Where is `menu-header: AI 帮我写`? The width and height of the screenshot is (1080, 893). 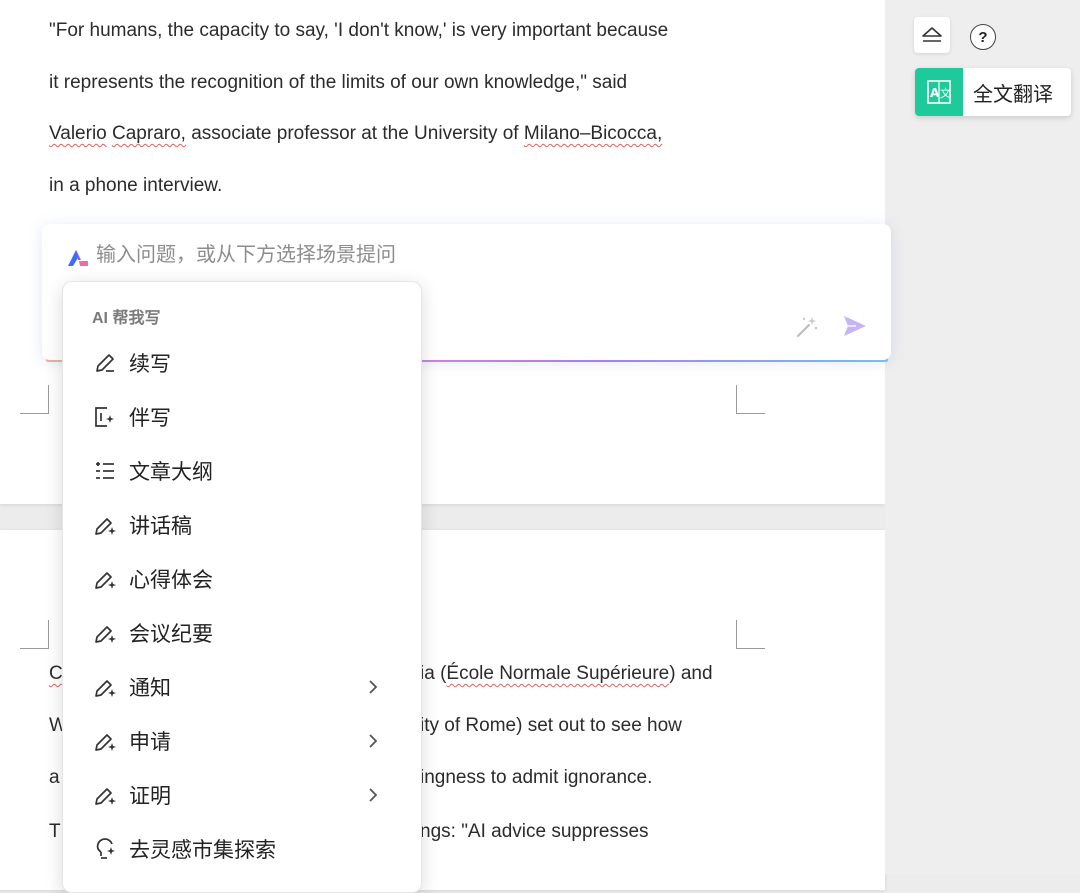
menu-header: AI 帮我写 is located at coordinates (126, 318).